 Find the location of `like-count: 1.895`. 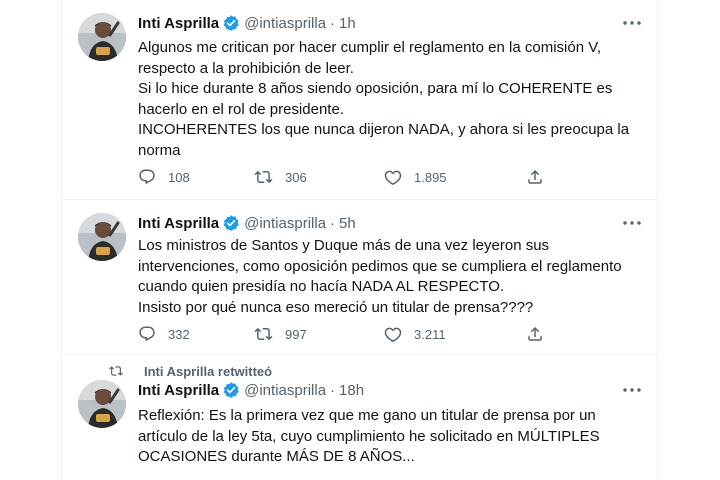

like-count: 1.895 is located at coordinates (430, 177).